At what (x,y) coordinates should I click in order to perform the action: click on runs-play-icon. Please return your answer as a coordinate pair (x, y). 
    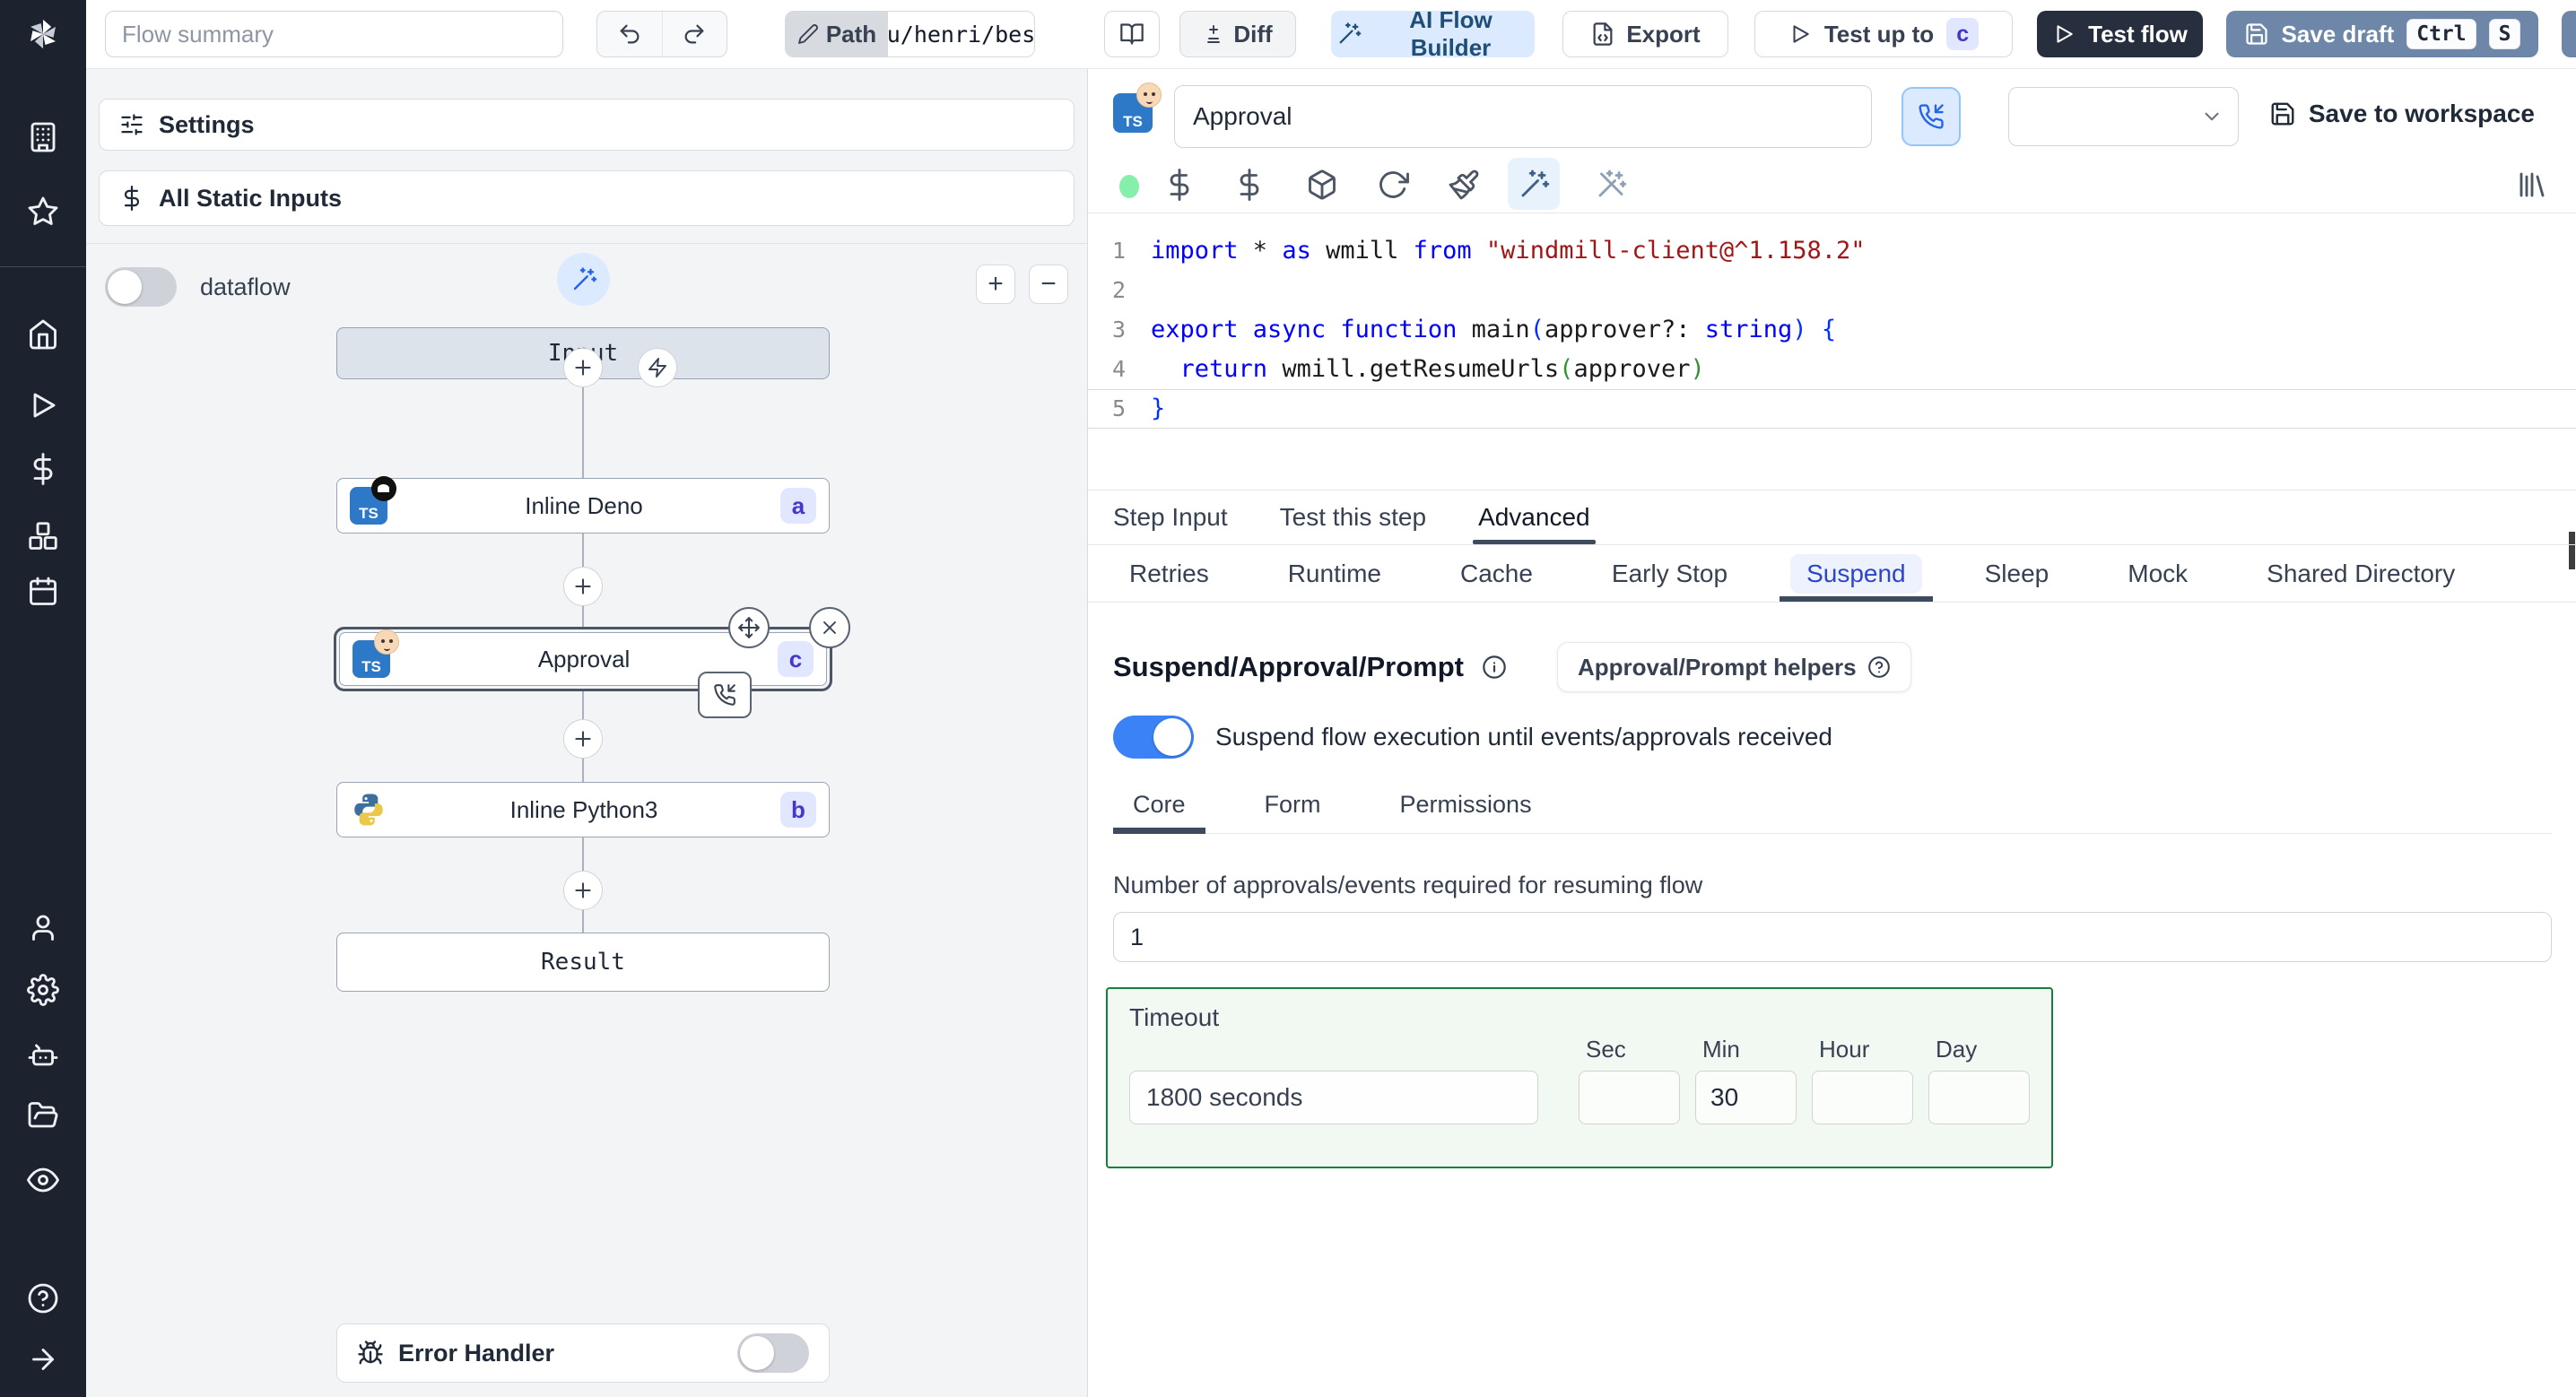
    Looking at the image, I should click on (43, 405).